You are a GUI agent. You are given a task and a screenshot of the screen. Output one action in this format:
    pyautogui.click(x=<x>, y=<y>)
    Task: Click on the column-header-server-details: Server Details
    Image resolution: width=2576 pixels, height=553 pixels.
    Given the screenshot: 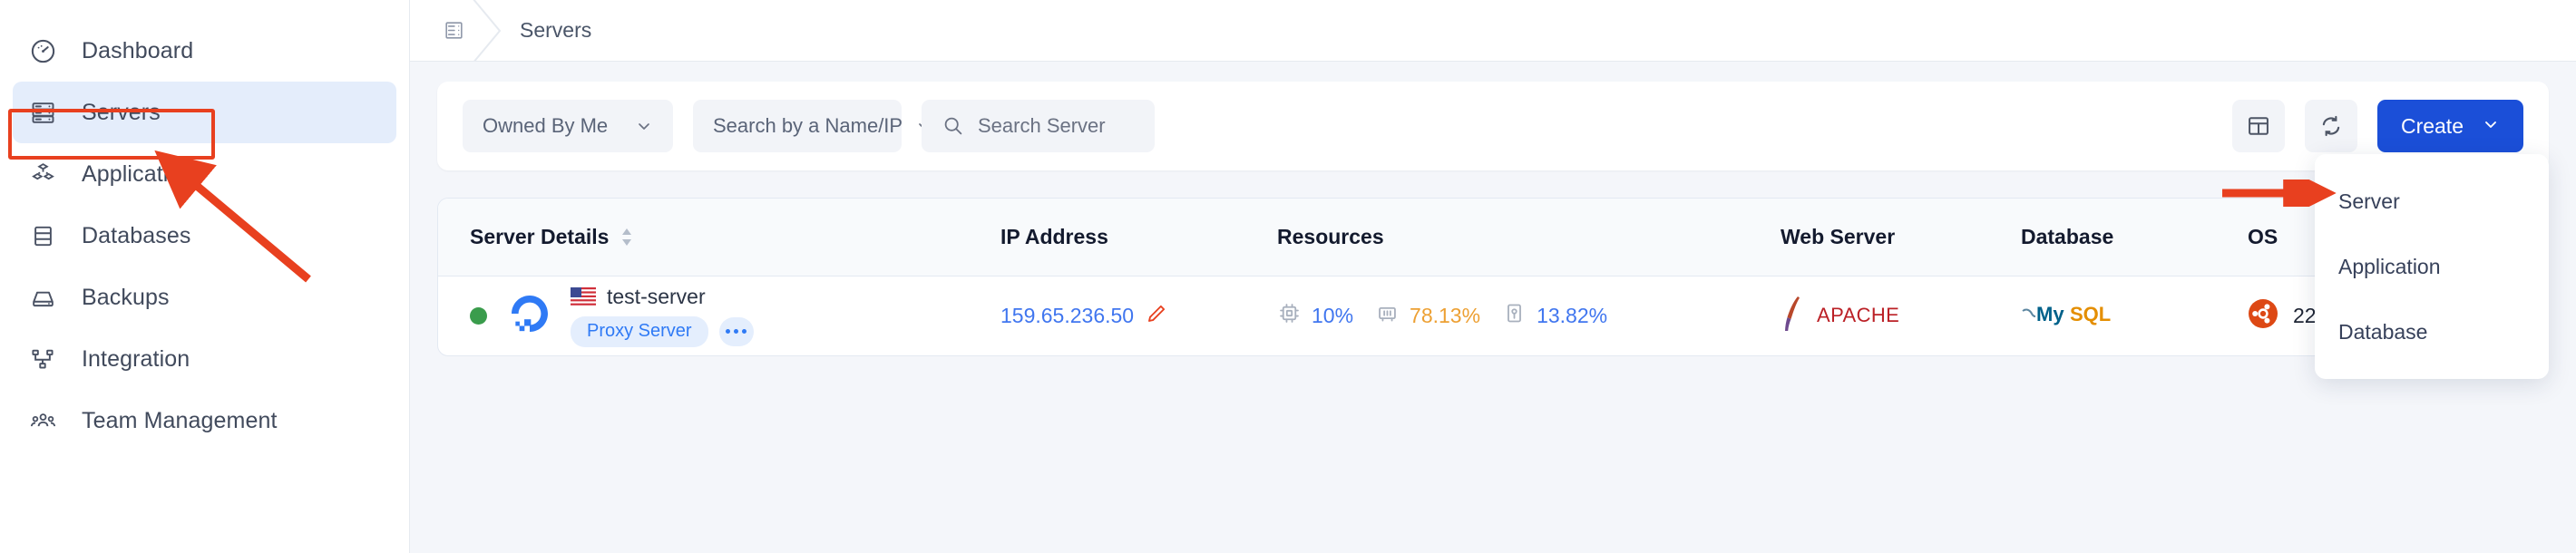 What is the action you would take?
    pyautogui.click(x=719, y=237)
    